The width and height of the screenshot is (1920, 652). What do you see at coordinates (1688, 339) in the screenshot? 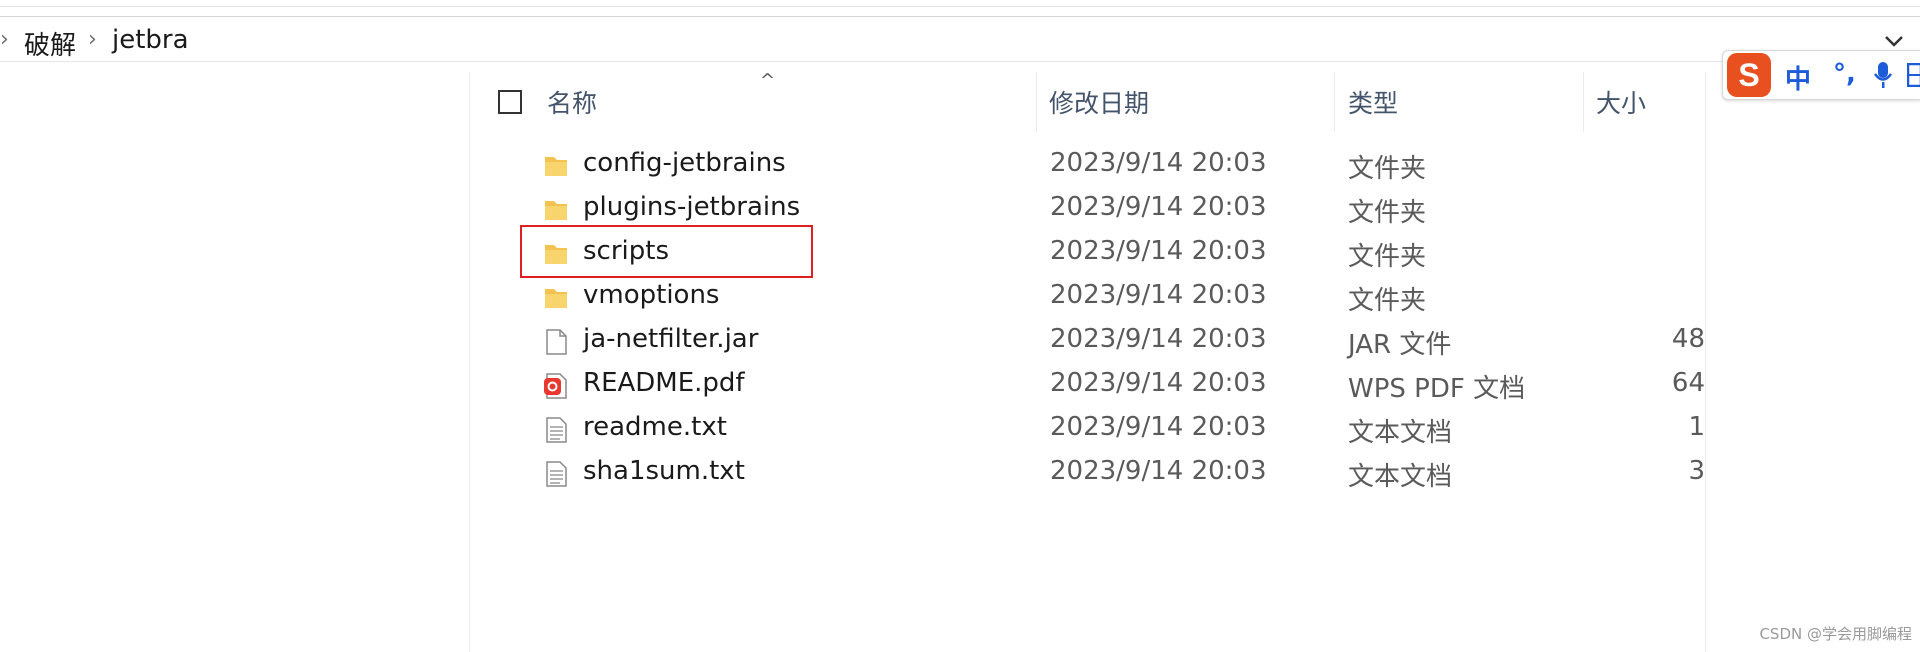
I see `file-size: 48` at bounding box center [1688, 339].